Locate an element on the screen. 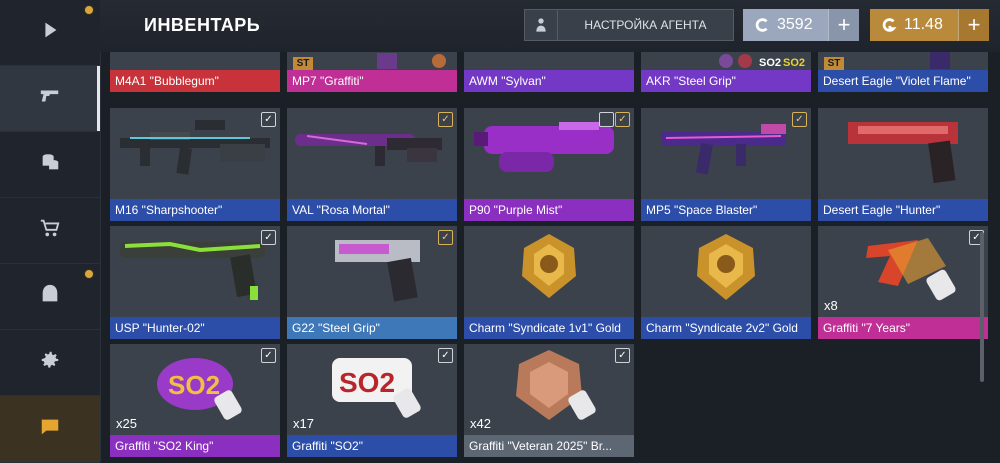 The image size is (1000, 463). scrollbar is located at coordinates (982, 307).